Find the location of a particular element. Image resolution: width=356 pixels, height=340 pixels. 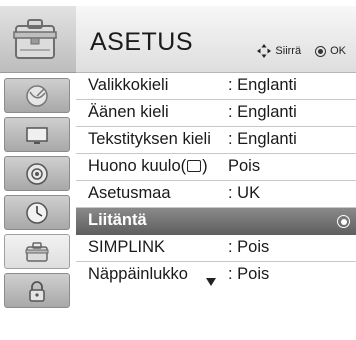

satellite-icon is located at coordinates (37, 95).